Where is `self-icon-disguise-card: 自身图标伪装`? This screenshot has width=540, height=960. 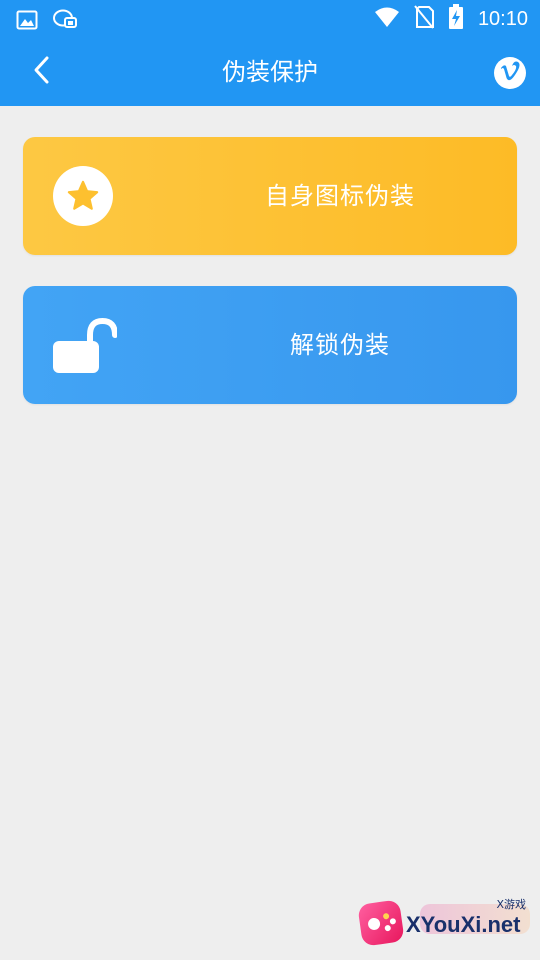
self-icon-disguise-card: 自身图标伪装 is located at coordinates (270, 196).